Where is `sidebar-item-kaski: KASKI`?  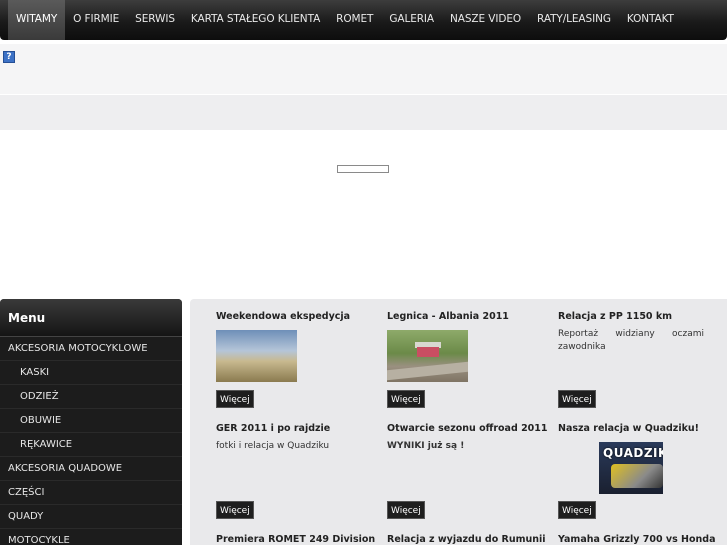 sidebar-item-kaski: KASKI is located at coordinates (91, 373).